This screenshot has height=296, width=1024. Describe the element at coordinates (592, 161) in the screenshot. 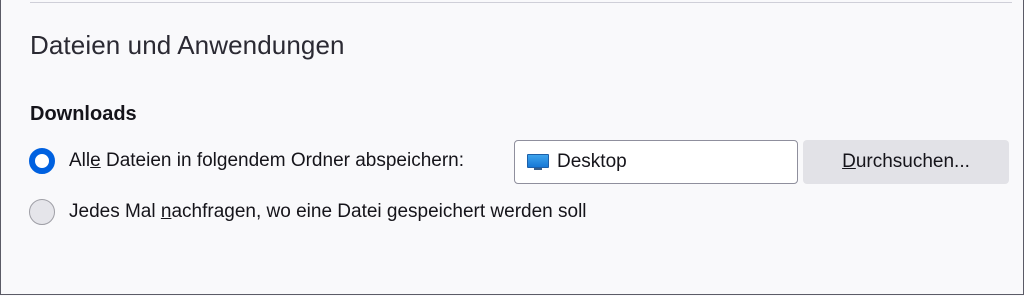

I see `download-folder-name: Desktop` at that location.